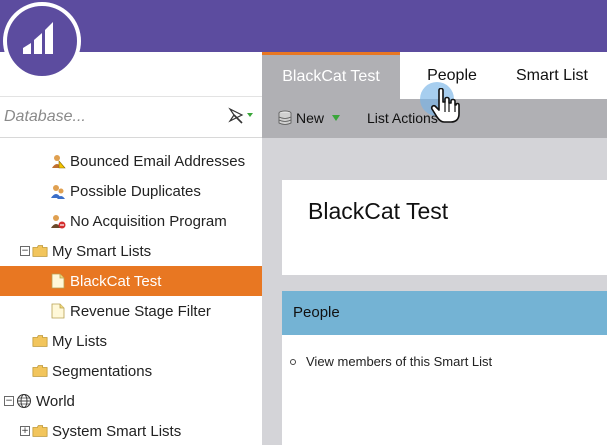  I want to click on tree-item-my-lists: My Lists, so click(131, 341).